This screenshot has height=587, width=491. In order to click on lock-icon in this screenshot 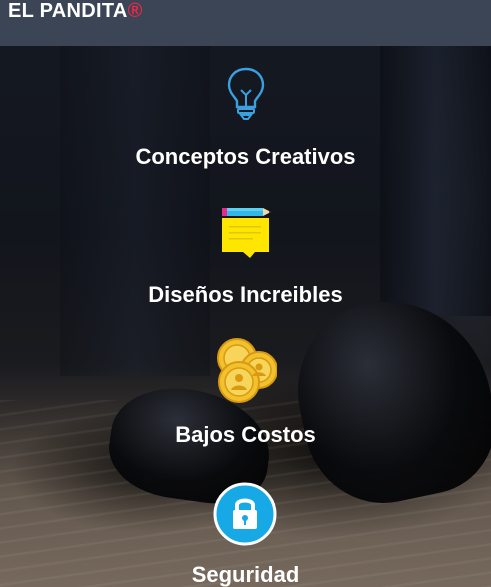, I will do `click(245, 516)`.